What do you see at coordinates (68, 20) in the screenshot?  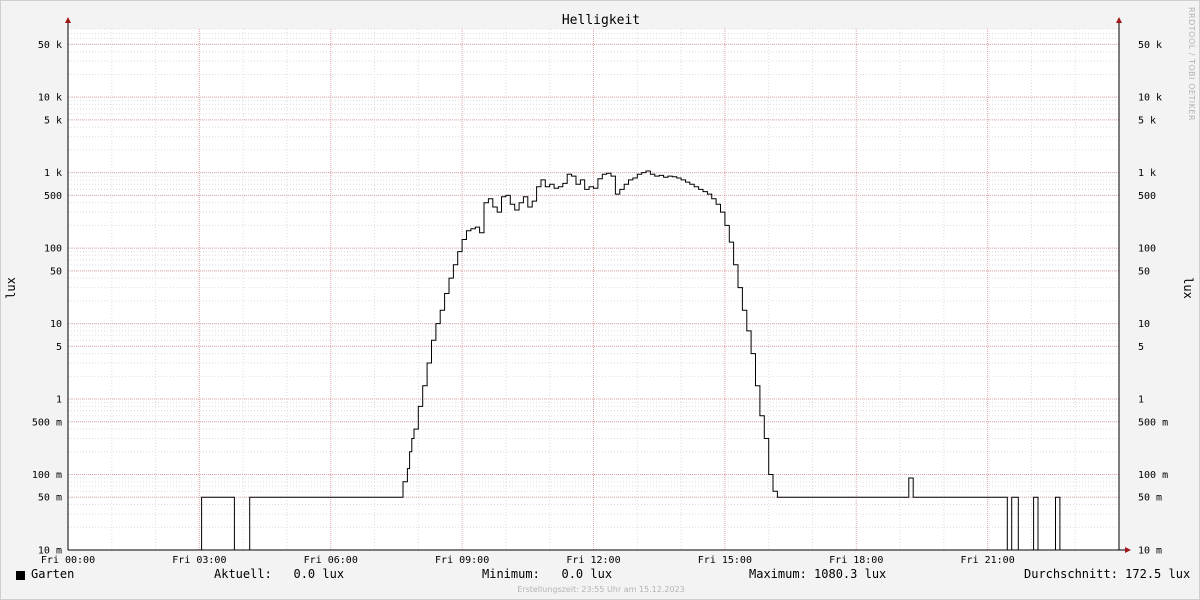 I see `y-axis-arrow-left` at bounding box center [68, 20].